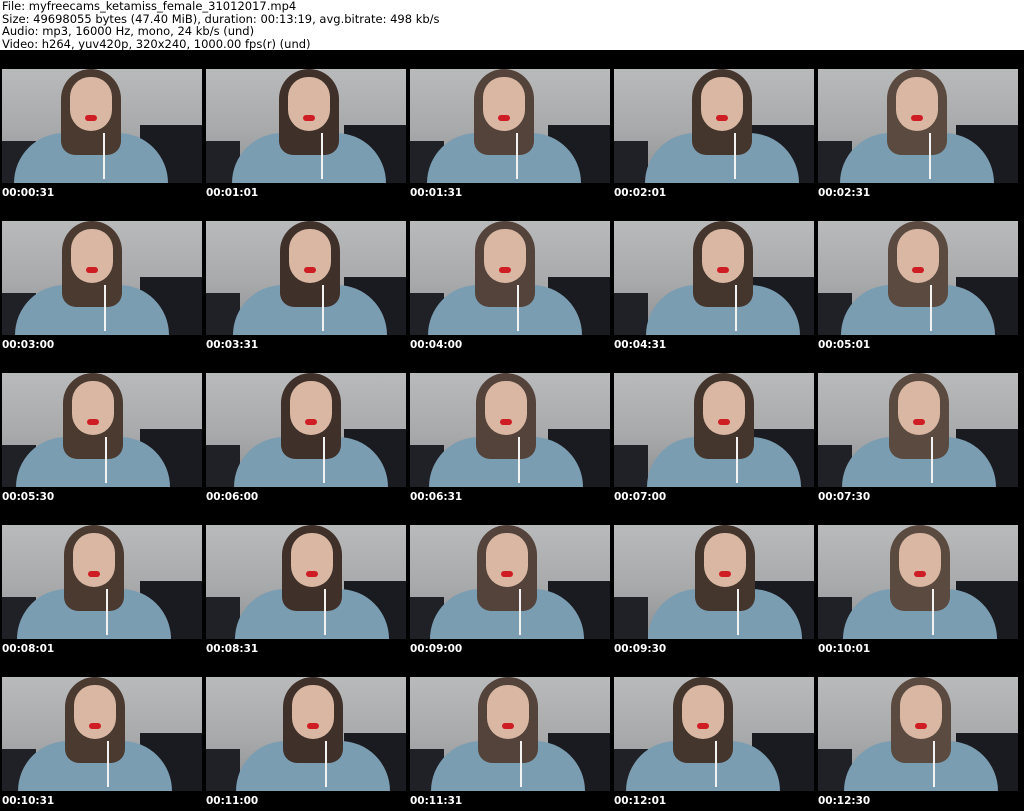 This screenshot has width=1024, height=811. Describe the element at coordinates (844, 497) in the screenshot. I see `thumbnail-timestamp: 00:07:30` at that location.